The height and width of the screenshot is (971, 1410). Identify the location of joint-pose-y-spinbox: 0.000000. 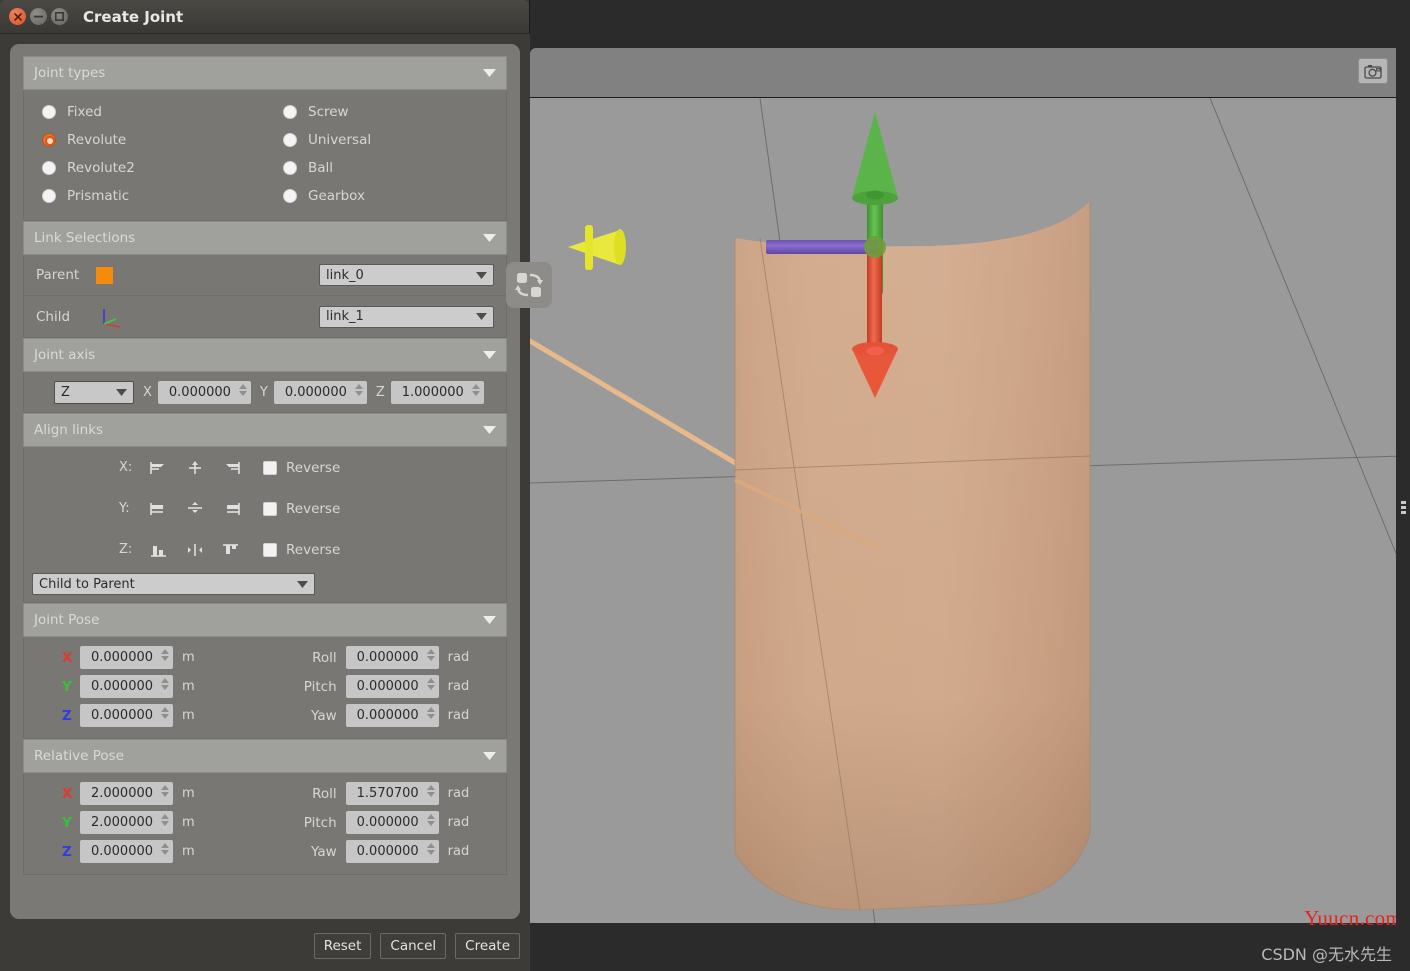
(126, 686).